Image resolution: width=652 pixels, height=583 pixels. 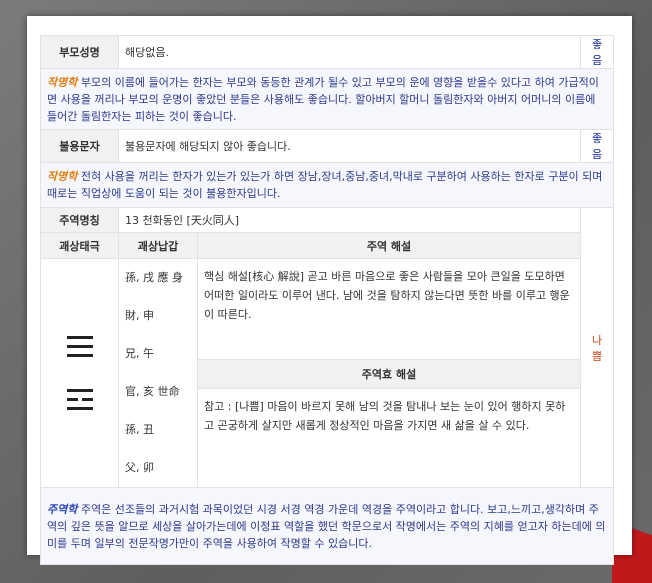 I want to click on inauspicious-note-tag: 작명학, so click(x=62, y=176).